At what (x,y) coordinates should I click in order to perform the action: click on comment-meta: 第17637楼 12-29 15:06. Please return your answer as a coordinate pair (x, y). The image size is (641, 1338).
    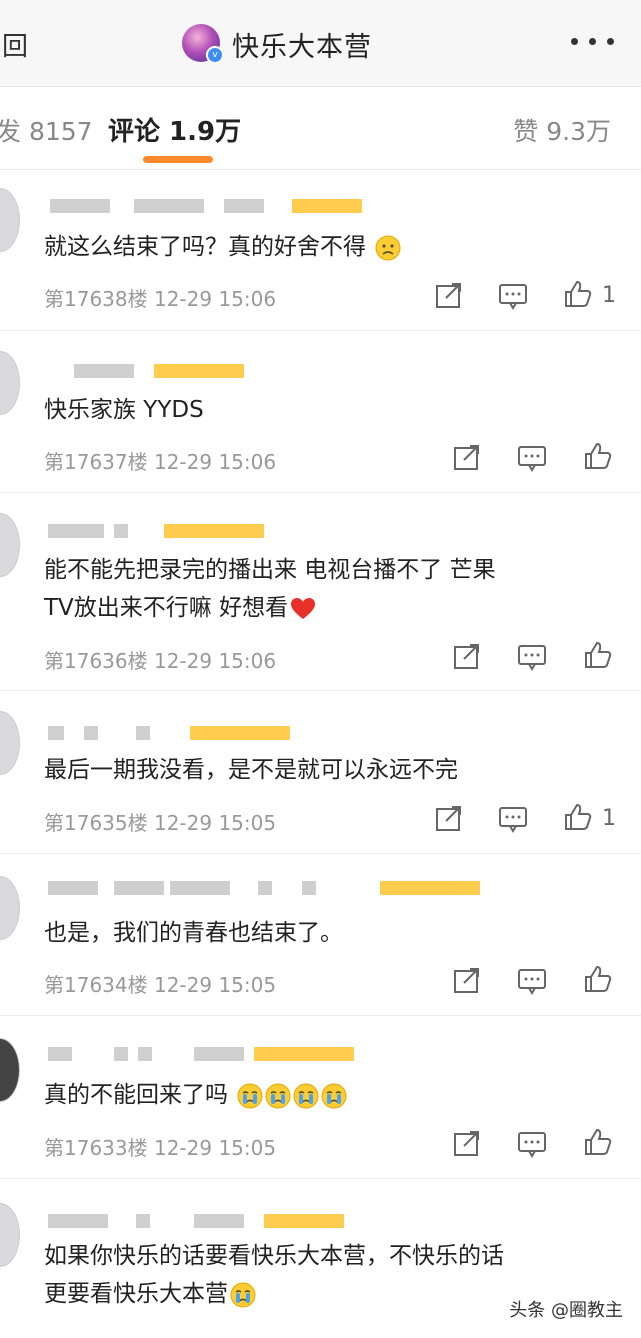
    Looking at the image, I should click on (160, 462).